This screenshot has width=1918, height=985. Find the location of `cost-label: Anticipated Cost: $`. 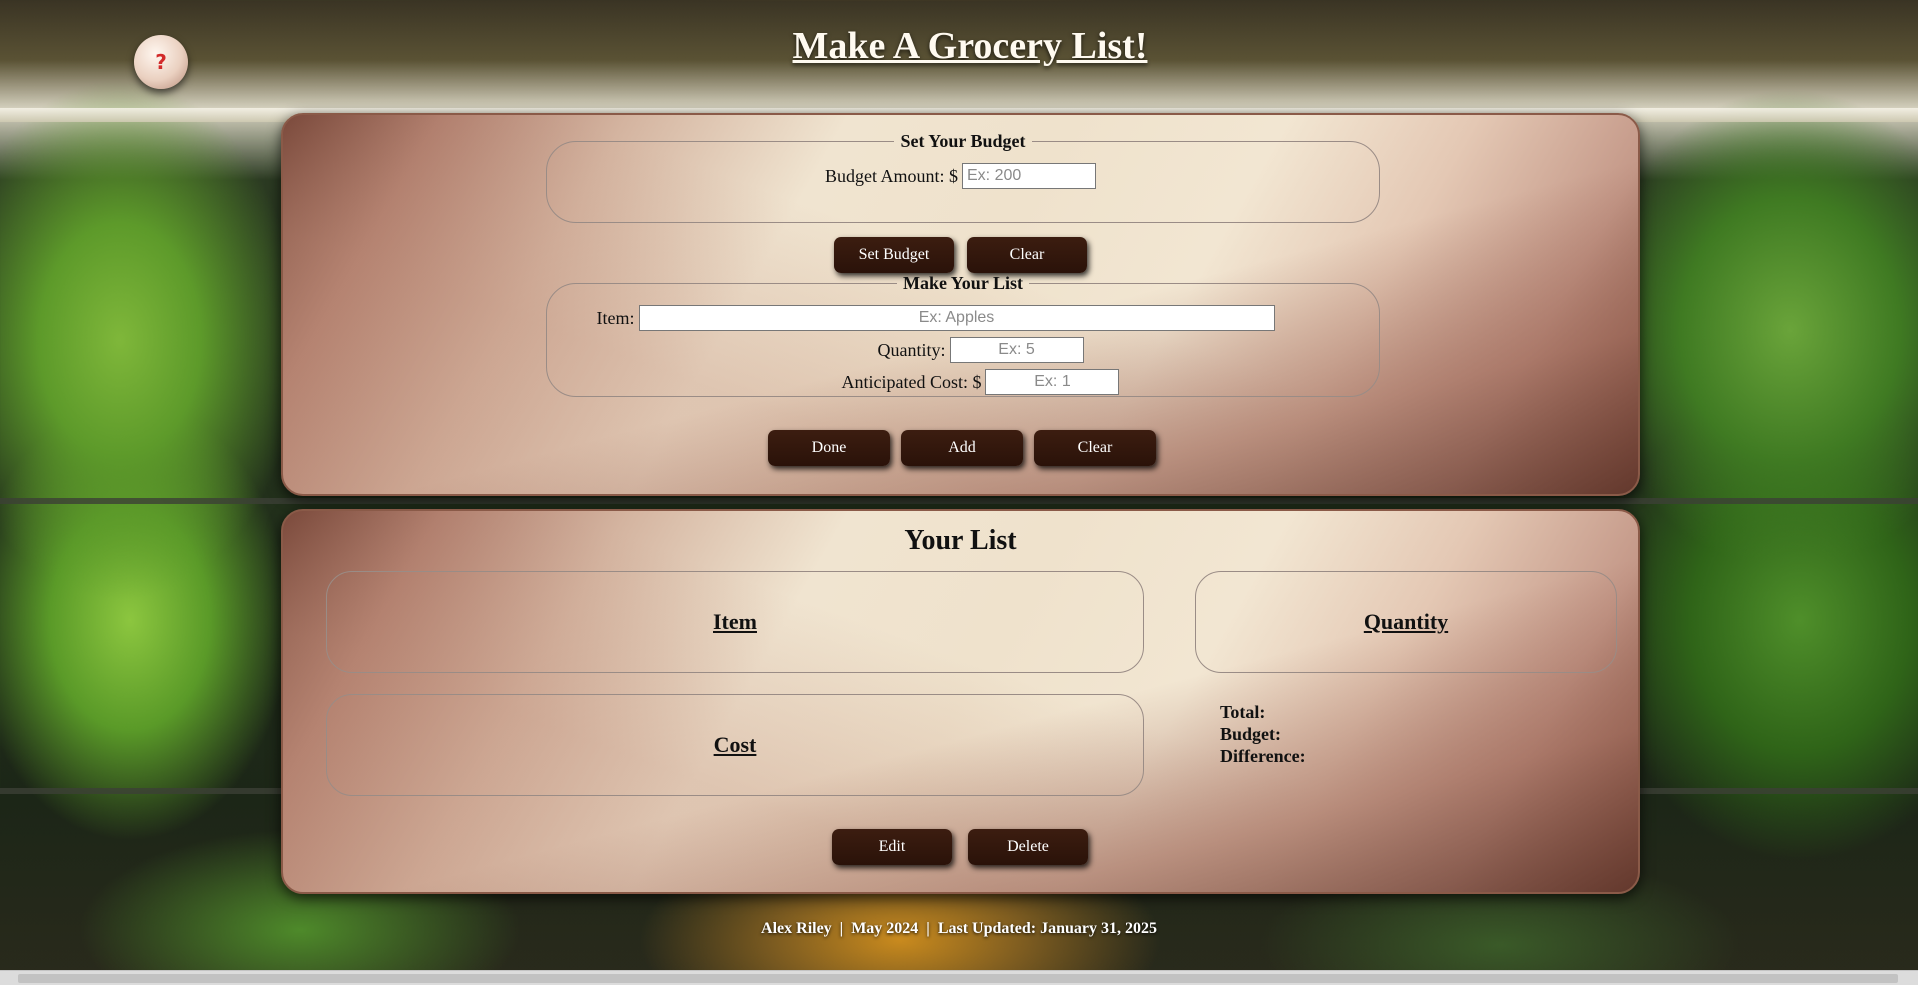

cost-label: Anticipated Cost: $ is located at coordinates (911, 381).